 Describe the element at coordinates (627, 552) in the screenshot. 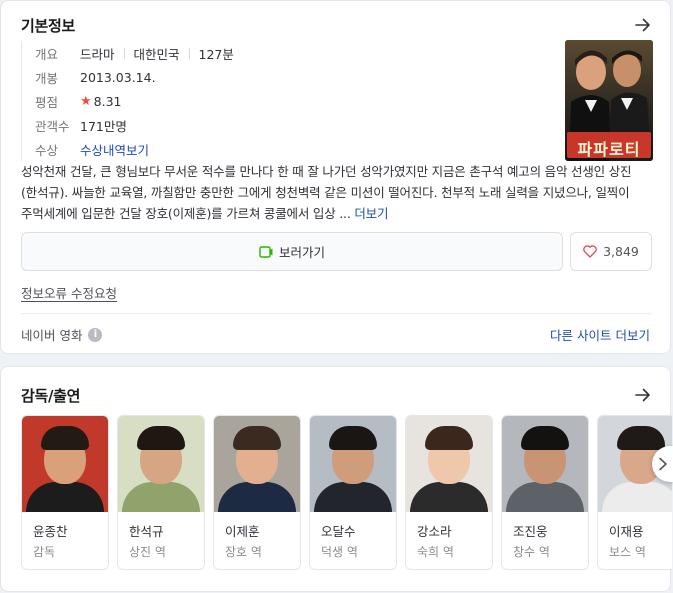

I see `person-role: 보스 역` at that location.